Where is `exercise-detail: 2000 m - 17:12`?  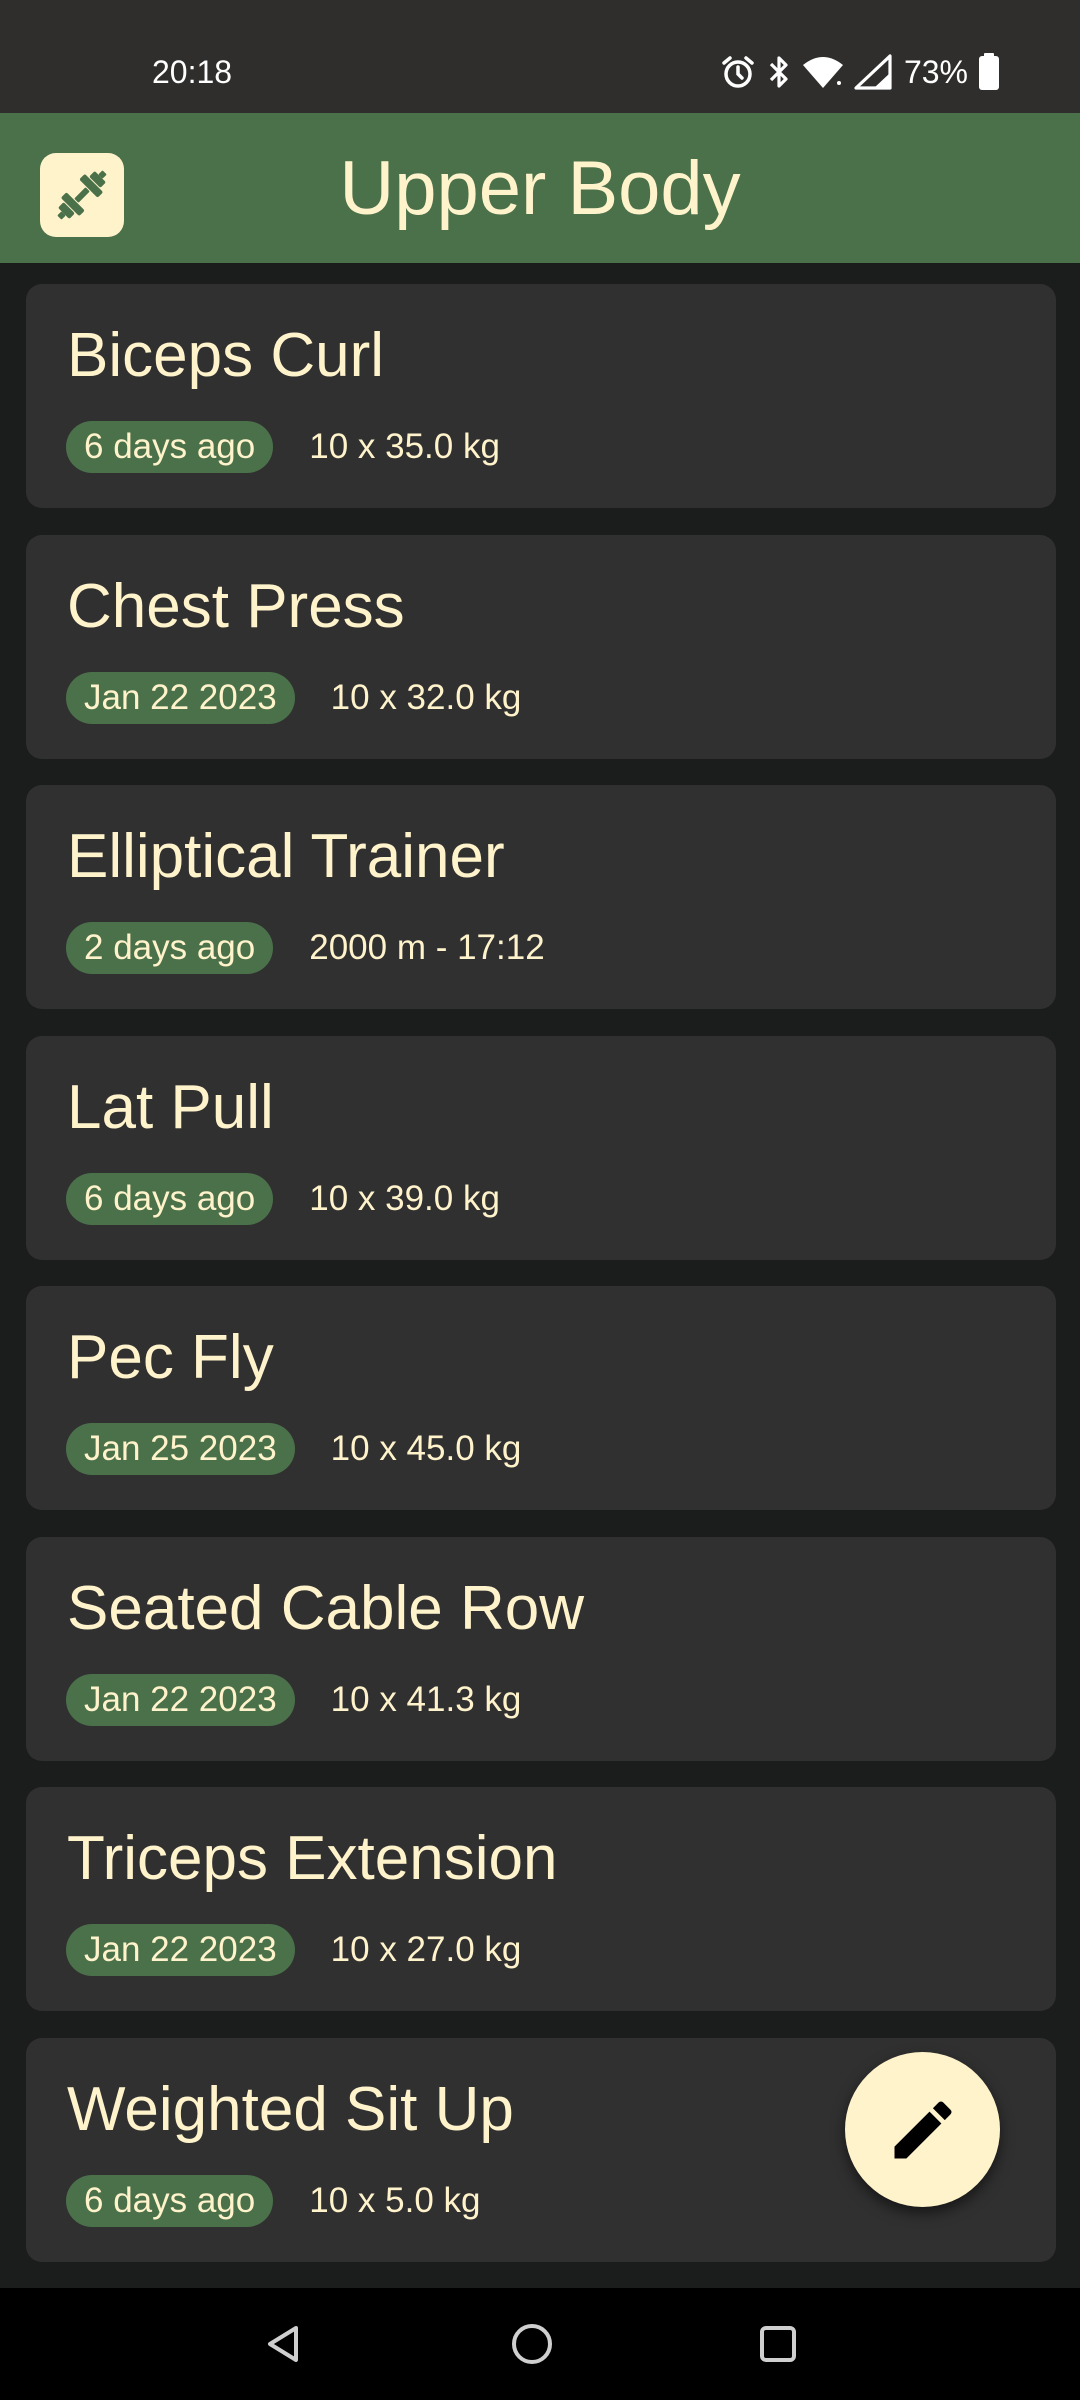
exercise-detail: 2000 m - 17:12 is located at coordinates (427, 947).